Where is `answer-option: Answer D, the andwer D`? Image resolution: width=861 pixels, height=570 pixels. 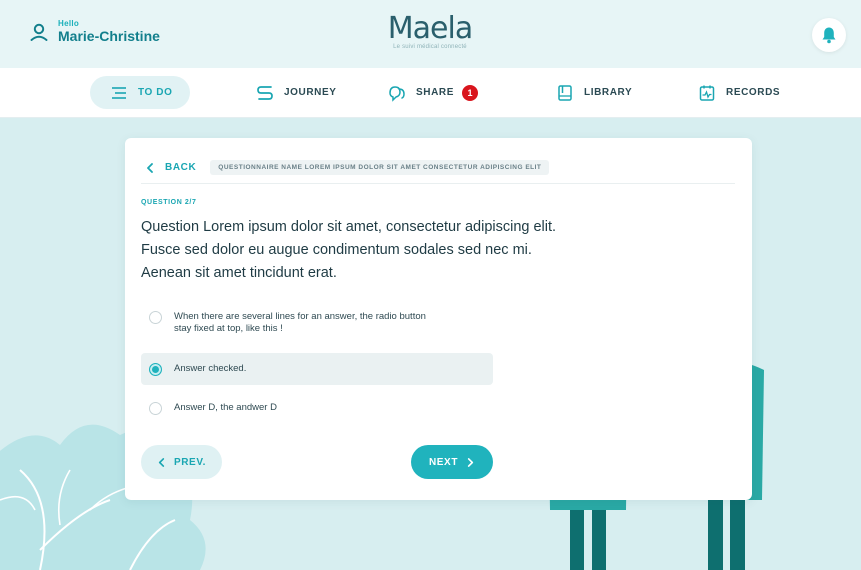 answer-option: Answer D, the andwer D is located at coordinates (317, 408).